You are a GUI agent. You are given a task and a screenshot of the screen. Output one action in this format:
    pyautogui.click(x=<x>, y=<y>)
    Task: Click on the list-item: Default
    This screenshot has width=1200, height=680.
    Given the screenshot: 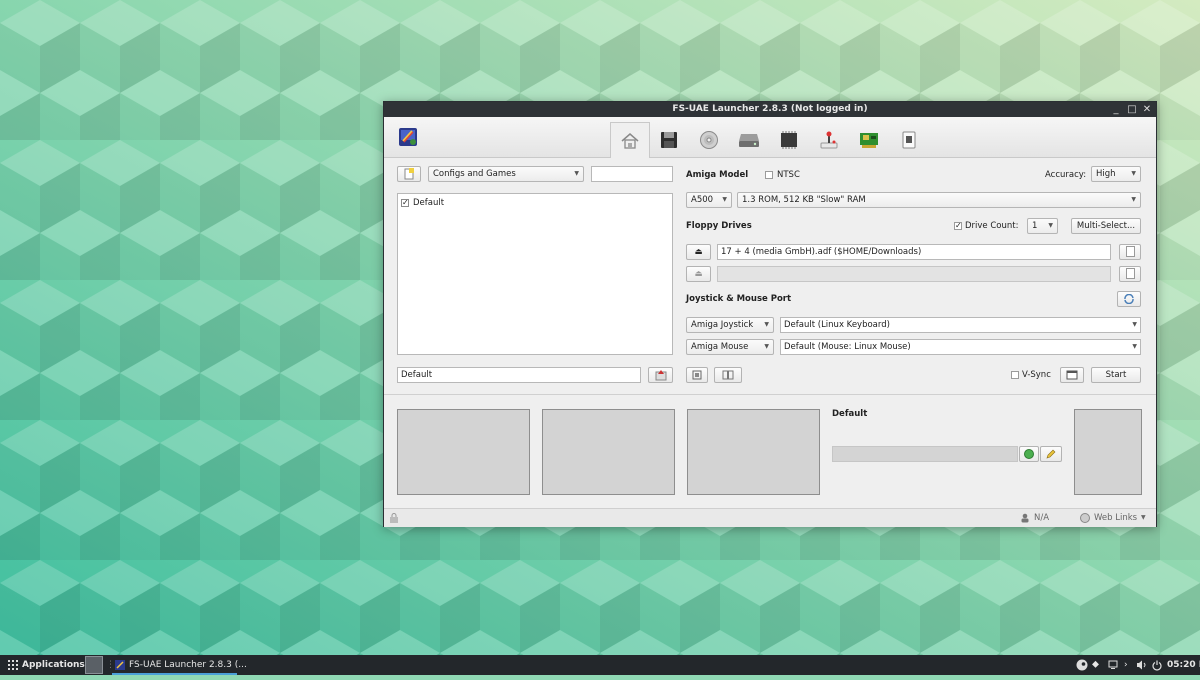 What is the action you would take?
    pyautogui.click(x=428, y=203)
    